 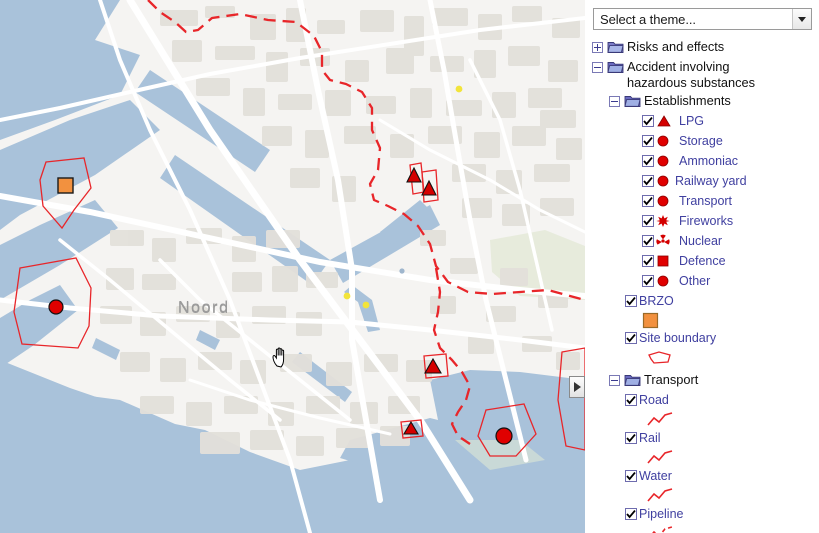 What do you see at coordinates (695, 281) in the screenshot?
I see `layer-label: Other` at bounding box center [695, 281].